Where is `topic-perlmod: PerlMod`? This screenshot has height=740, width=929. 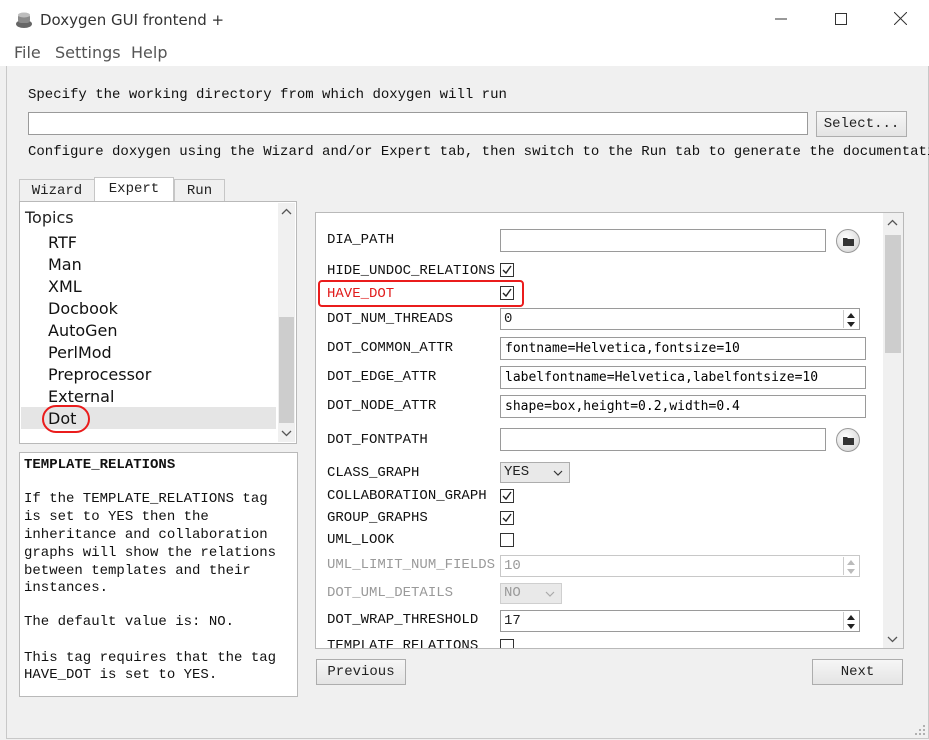
topic-perlmod: PerlMod is located at coordinates (80, 352).